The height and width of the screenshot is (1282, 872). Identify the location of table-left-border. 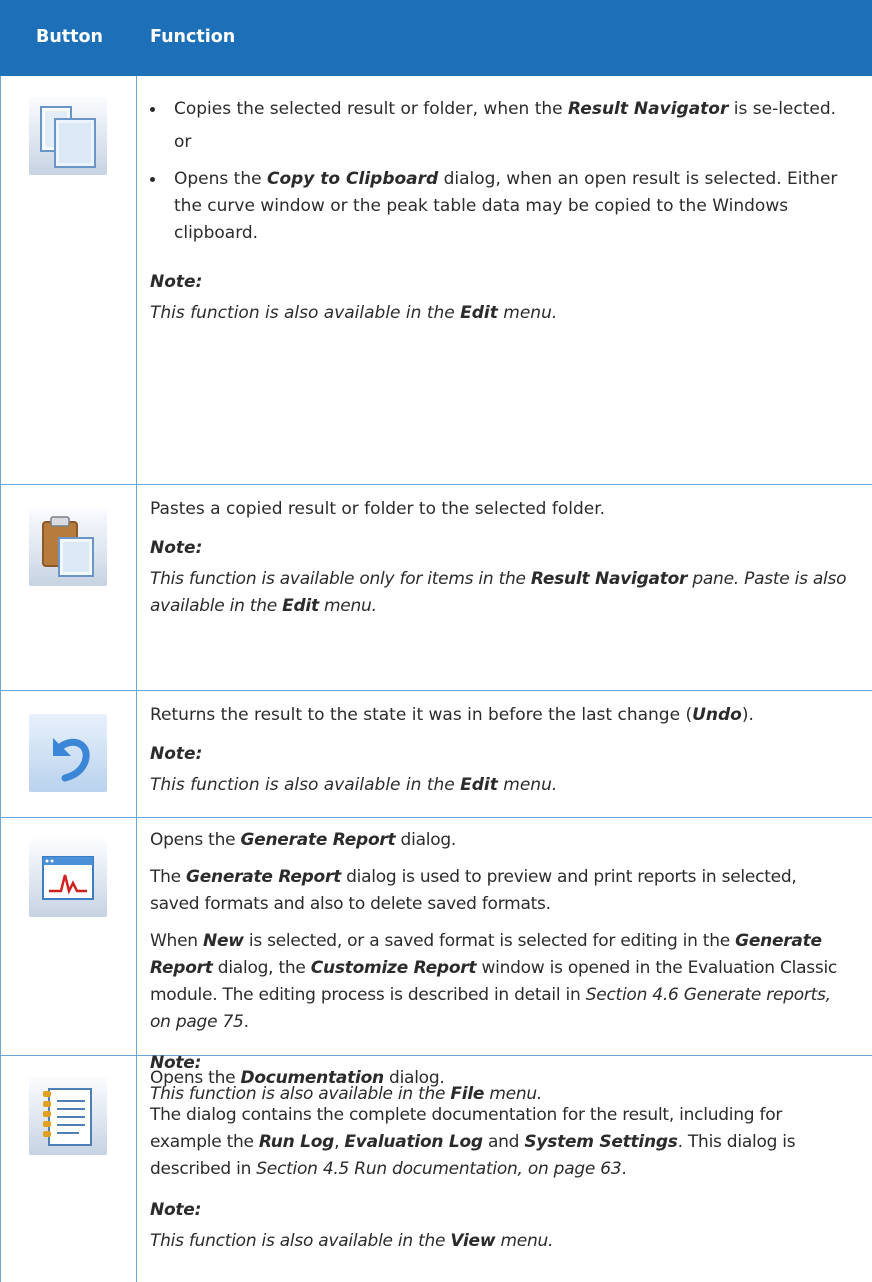
(0, 679).